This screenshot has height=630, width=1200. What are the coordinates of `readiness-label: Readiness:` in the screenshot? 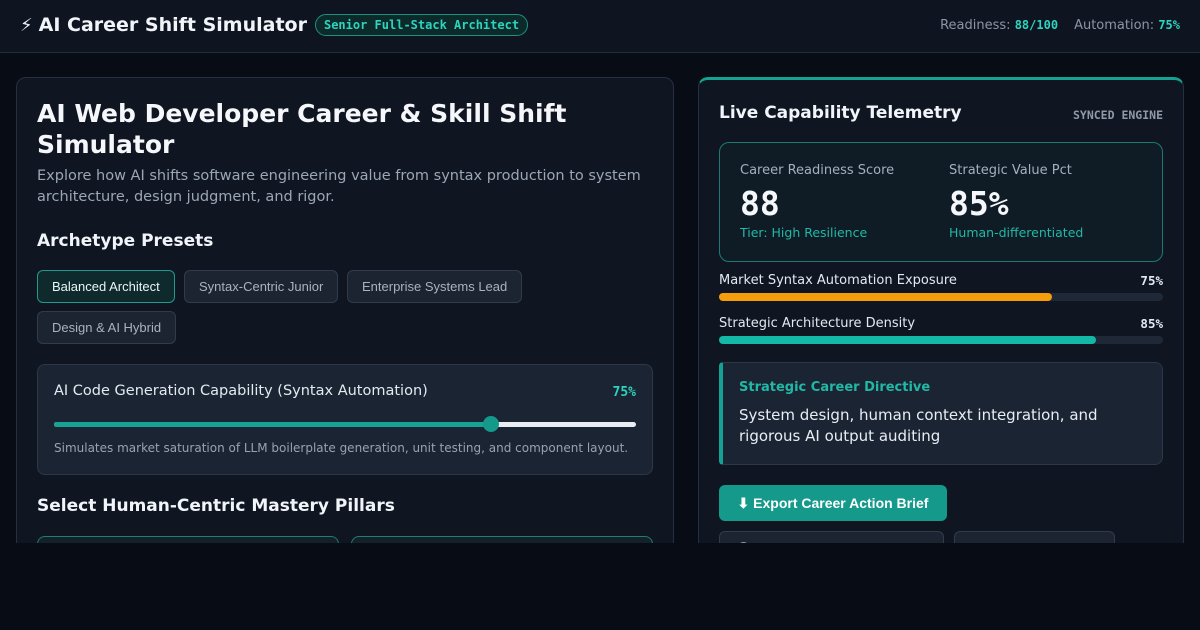 It's located at (975, 25).